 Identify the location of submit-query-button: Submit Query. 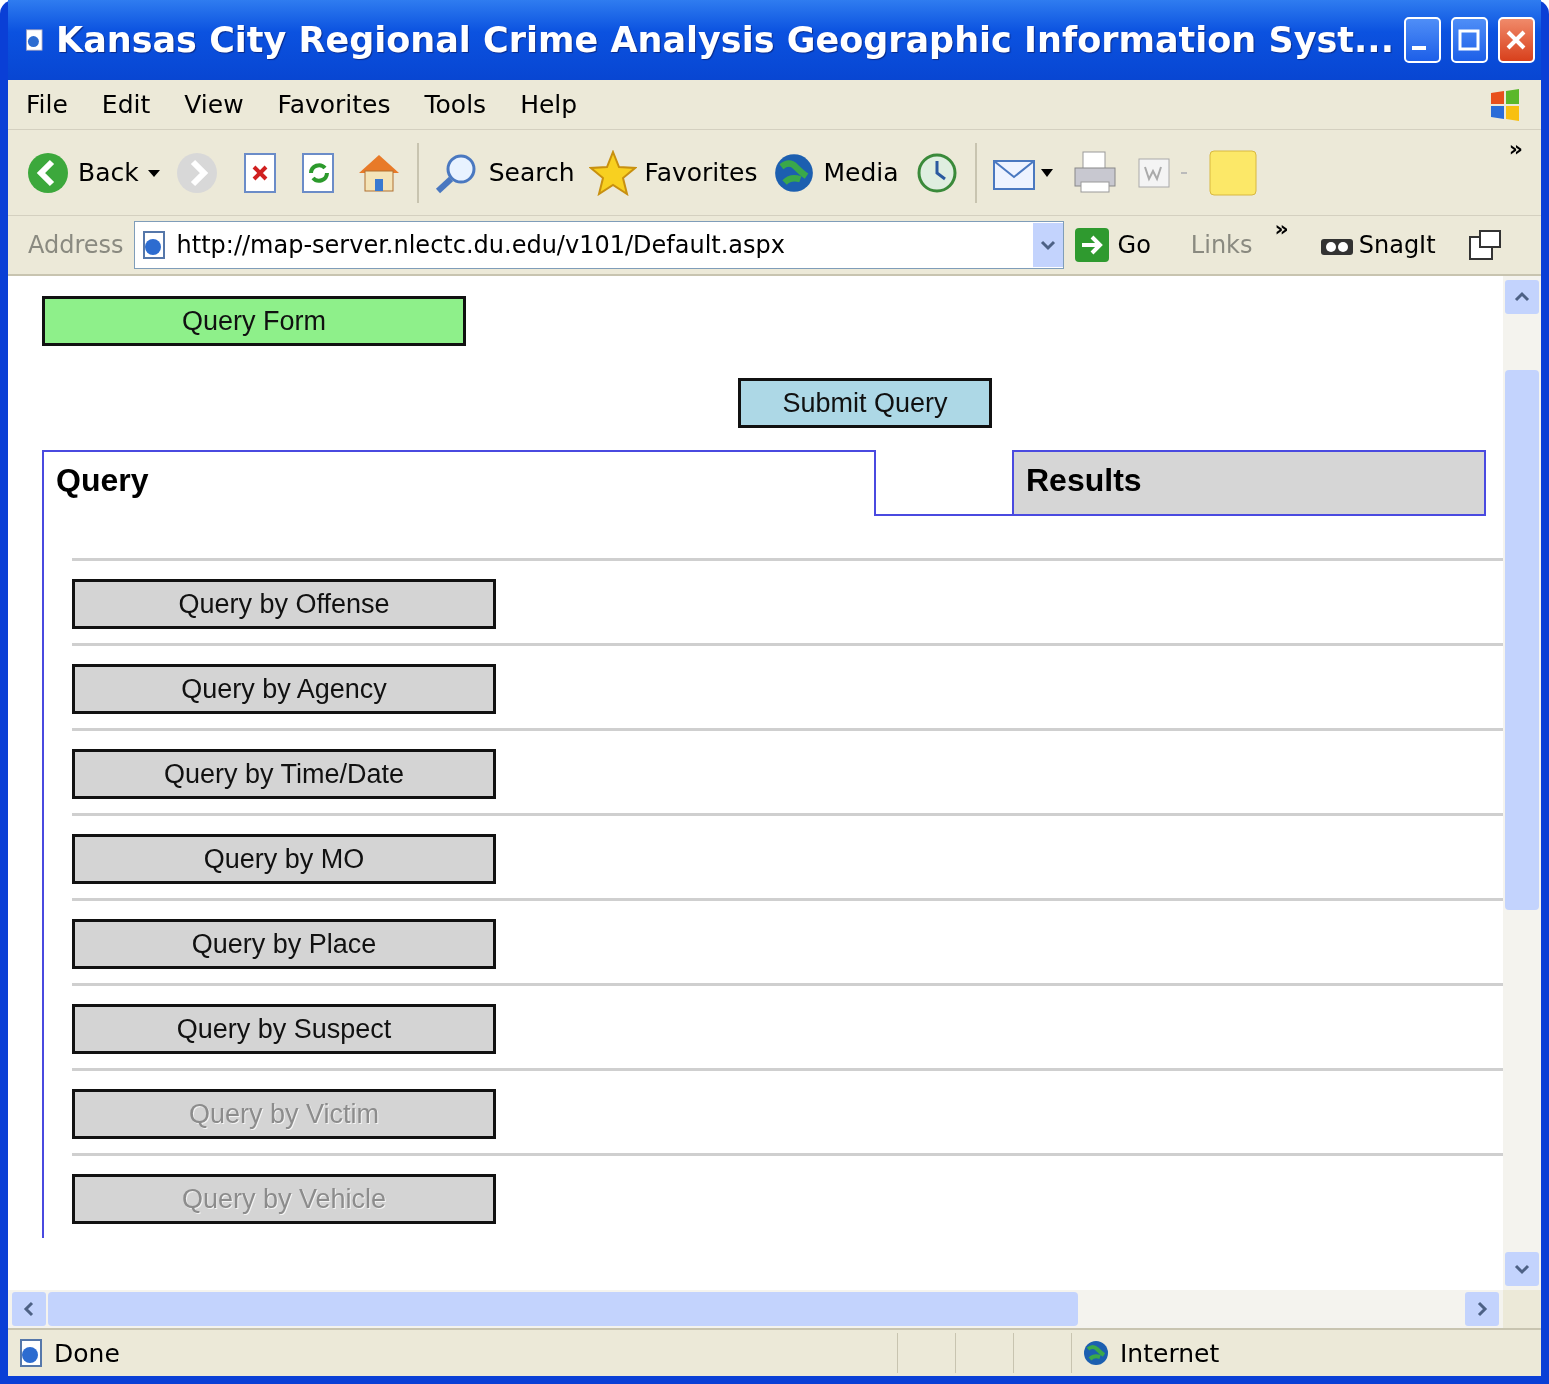
(865, 403).